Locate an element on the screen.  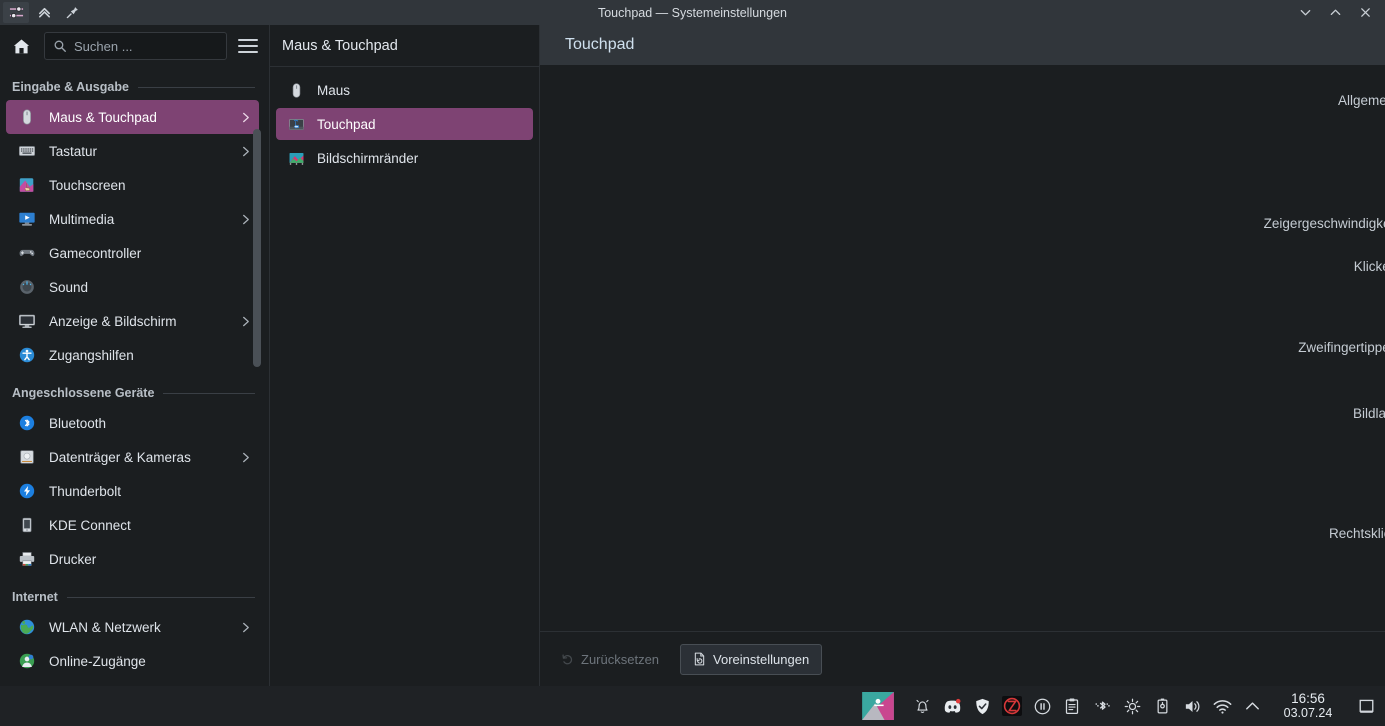
media-pause-icon is located at coordinates (1042, 706).